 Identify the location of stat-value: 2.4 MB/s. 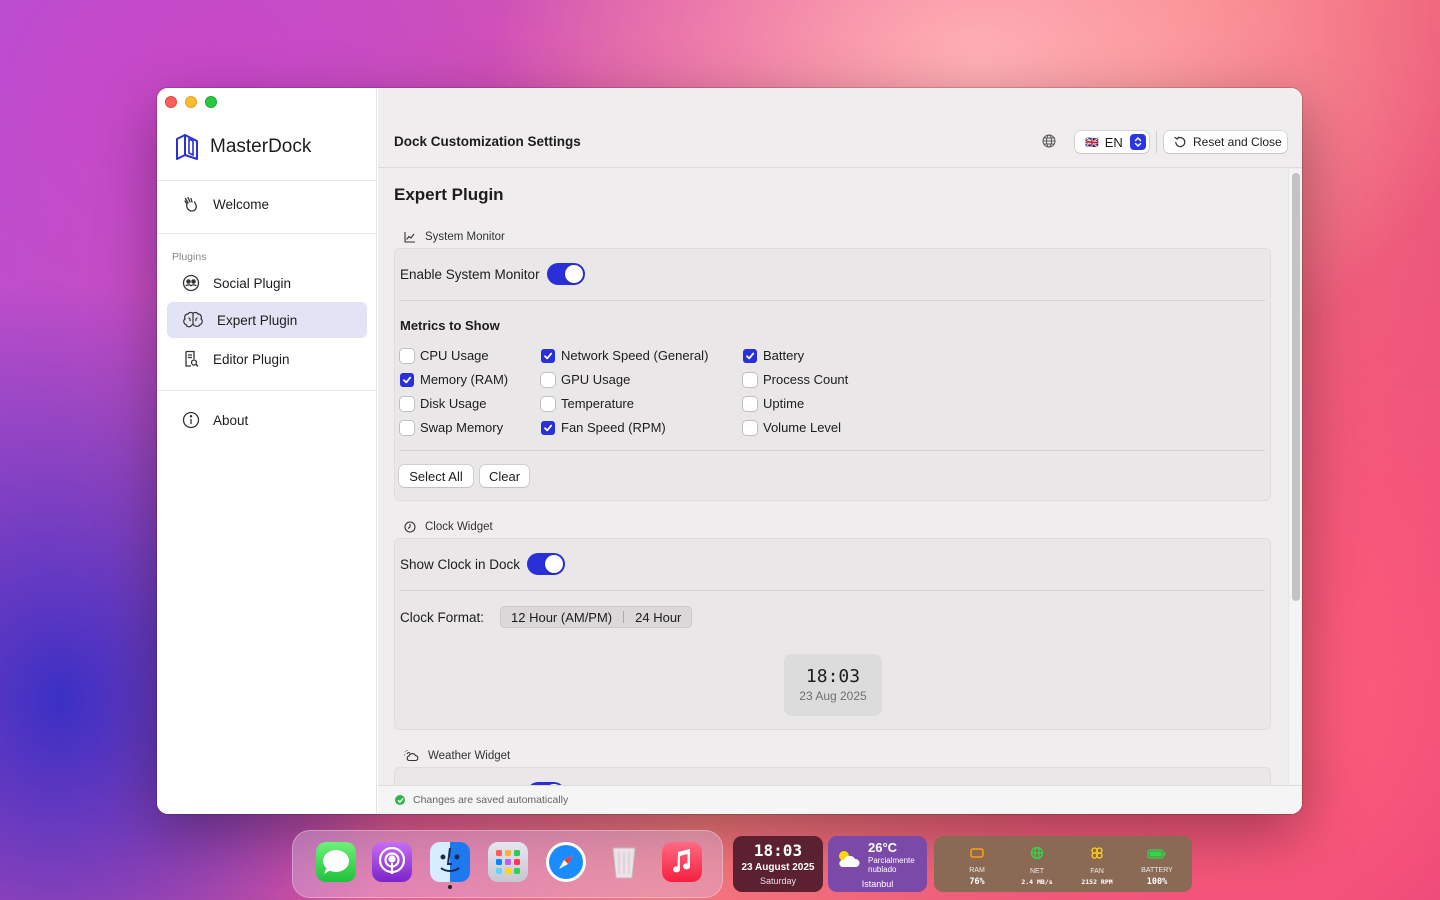
(1037, 882).